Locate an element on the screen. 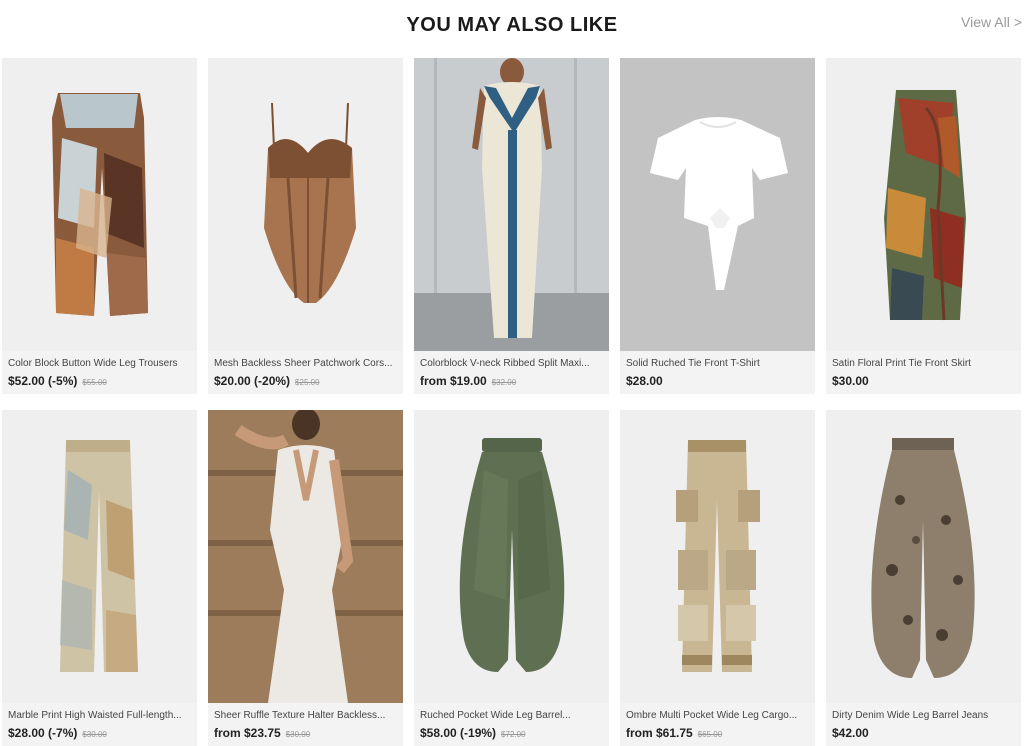  price-row: from $61.75 $65.00 is located at coordinates (717, 733).